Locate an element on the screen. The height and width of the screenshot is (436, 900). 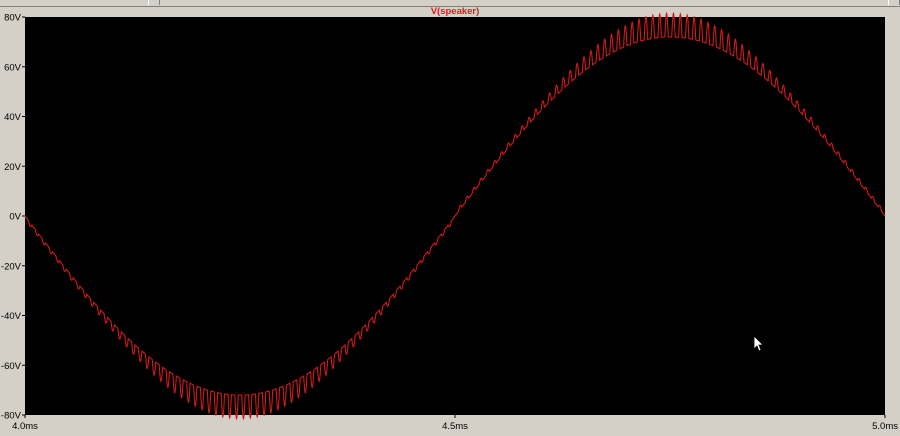
y-tick-label: 0V is located at coordinates (15, 217).